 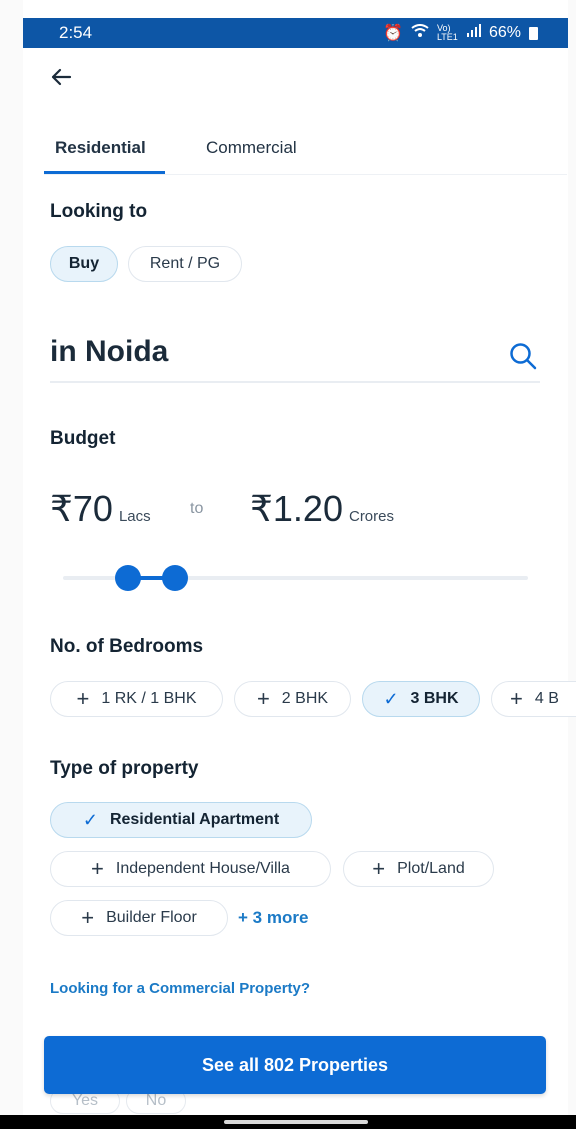 I want to click on back-arrow-icon, so click(x=61, y=77).